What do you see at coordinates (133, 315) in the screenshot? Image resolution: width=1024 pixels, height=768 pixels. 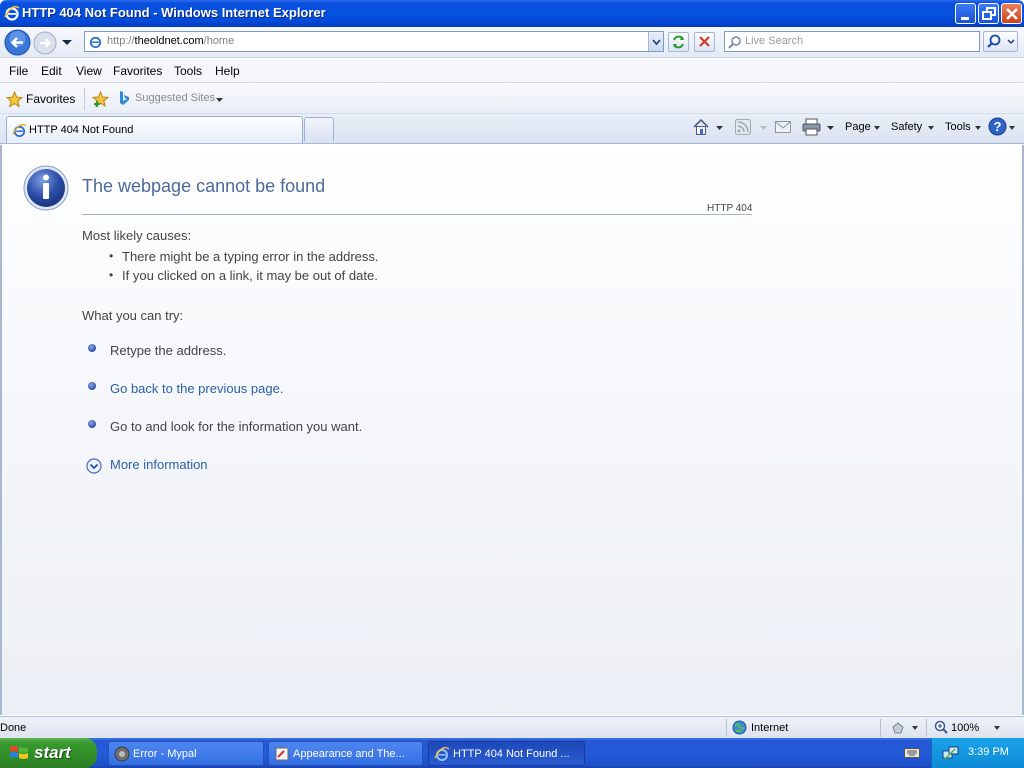 I see `try-heading: What you can try:` at bounding box center [133, 315].